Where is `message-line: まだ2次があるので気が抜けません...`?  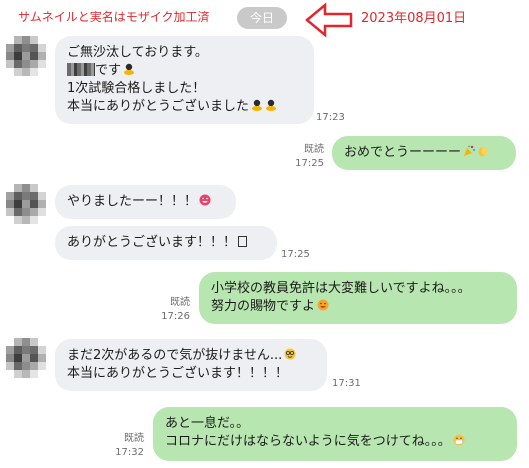 message-line: まだ2次があるので気が抜けません... is located at coordinates (175, 355).